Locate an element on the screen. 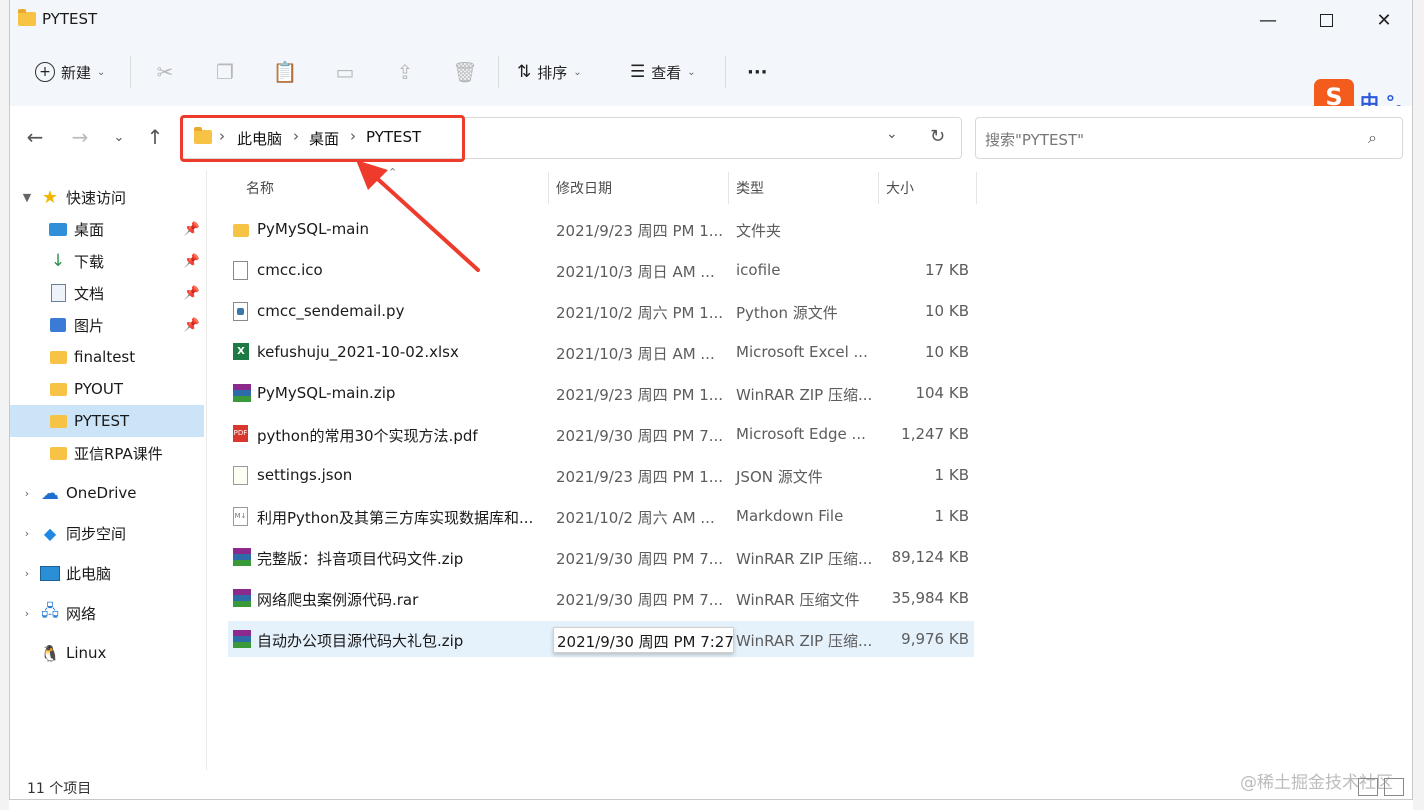  share-icon: ⇪ is located at coordinates (405, 72).